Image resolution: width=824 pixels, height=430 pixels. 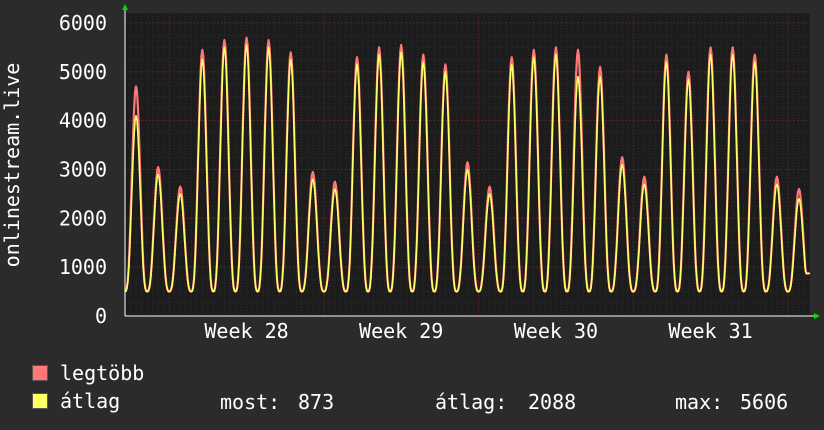 I want to click on y-tick-label: 0, so click(x=101, y=316).